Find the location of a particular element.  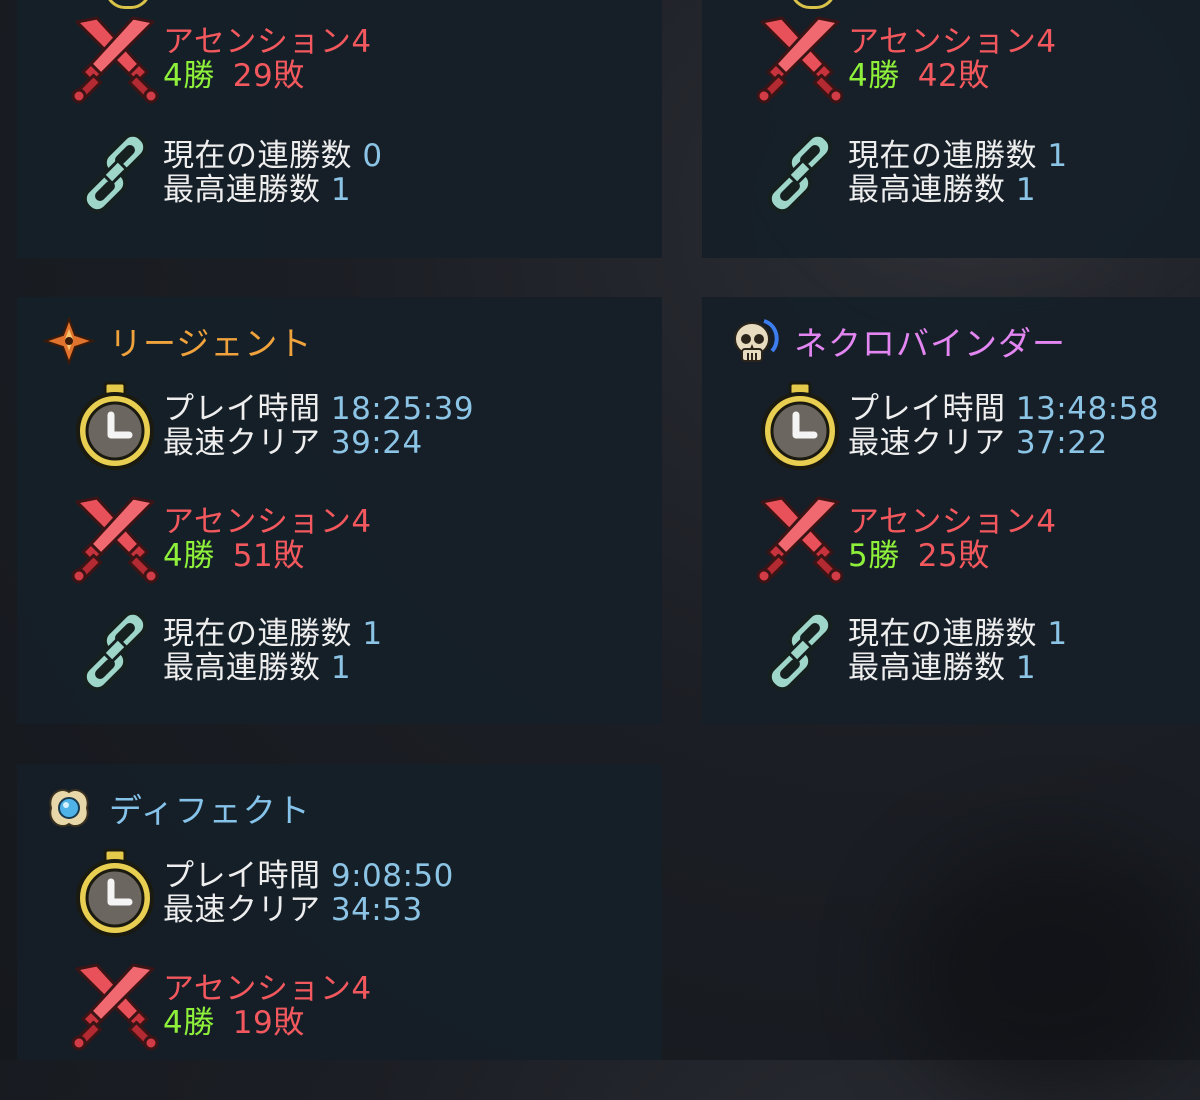

playtime-row: プレイ時間 13:48:58 最速クリア 37:22 is located at coordinates (955, 426).